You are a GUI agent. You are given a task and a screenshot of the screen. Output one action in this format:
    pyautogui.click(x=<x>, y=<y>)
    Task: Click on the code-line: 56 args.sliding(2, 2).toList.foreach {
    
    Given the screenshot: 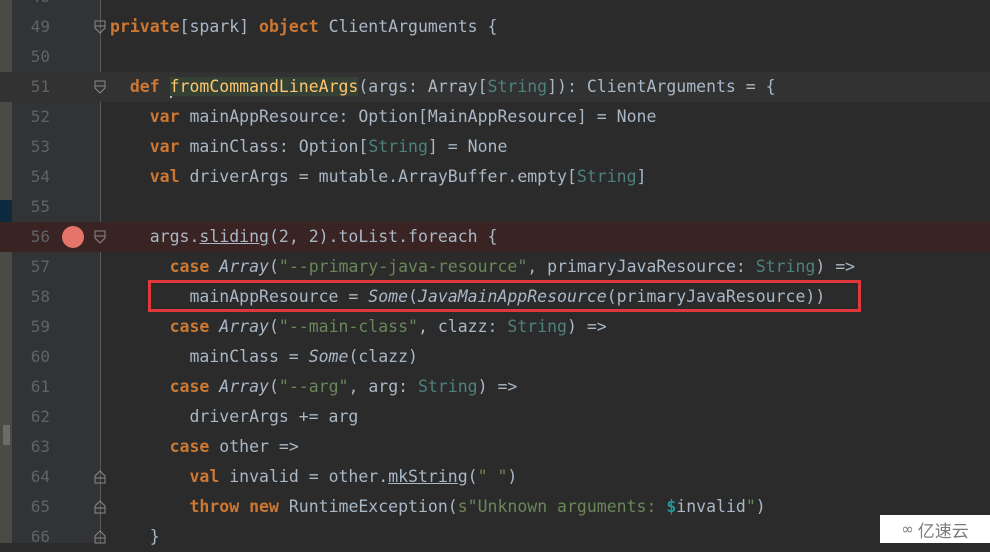 What is the action you would take?
    pyautogui.click(x=495, y=237)
    